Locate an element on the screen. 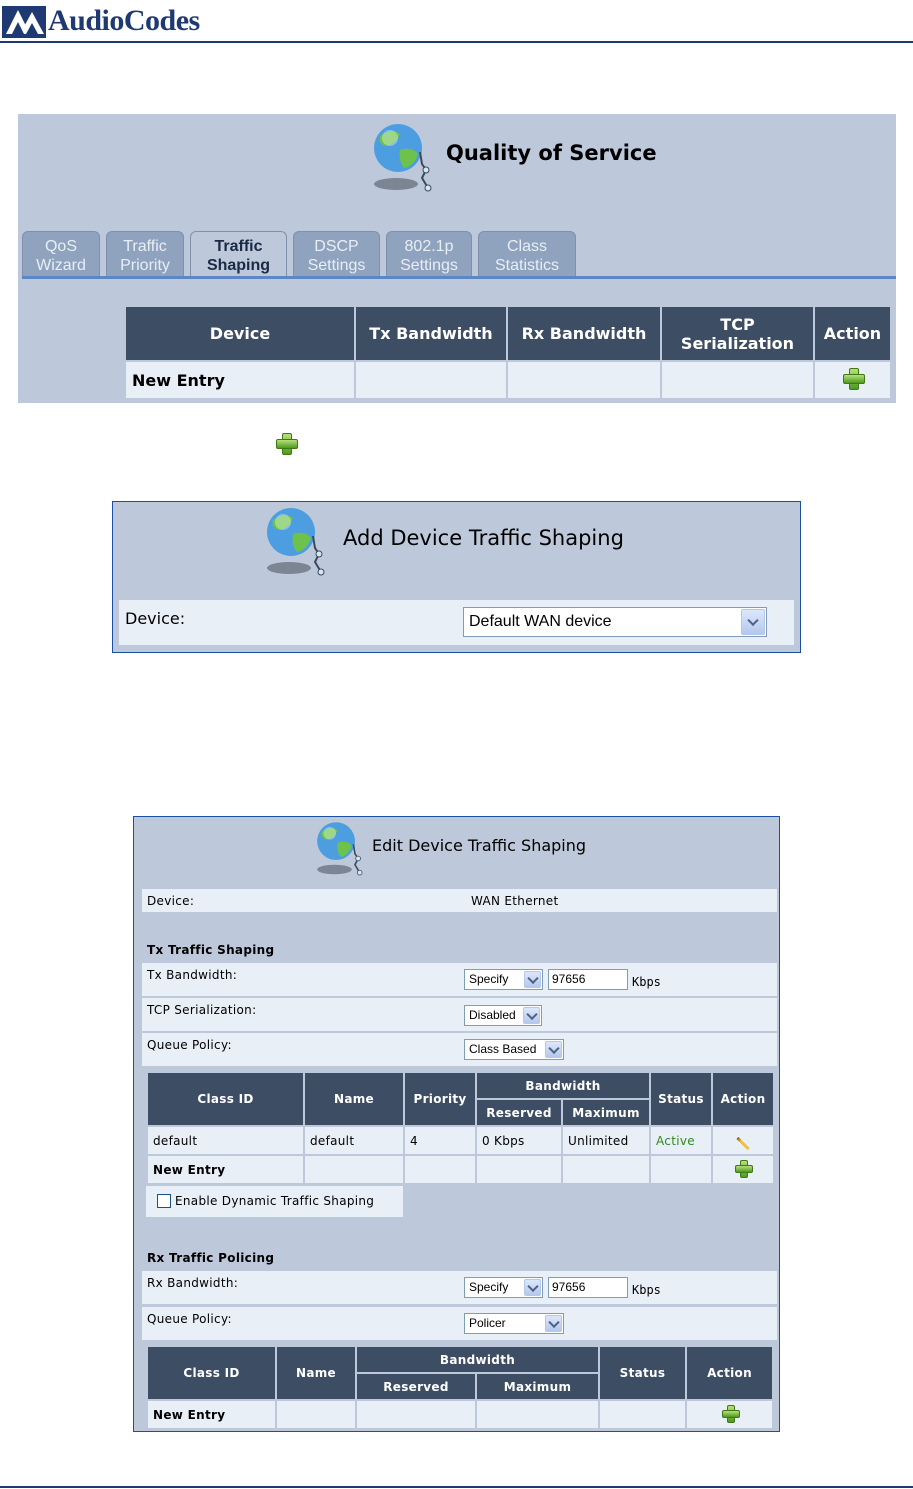 Image resolution: width=913 pixels, height=1489 pixels. device-select-value: Default WAN device is located at coordinates (540, 621).